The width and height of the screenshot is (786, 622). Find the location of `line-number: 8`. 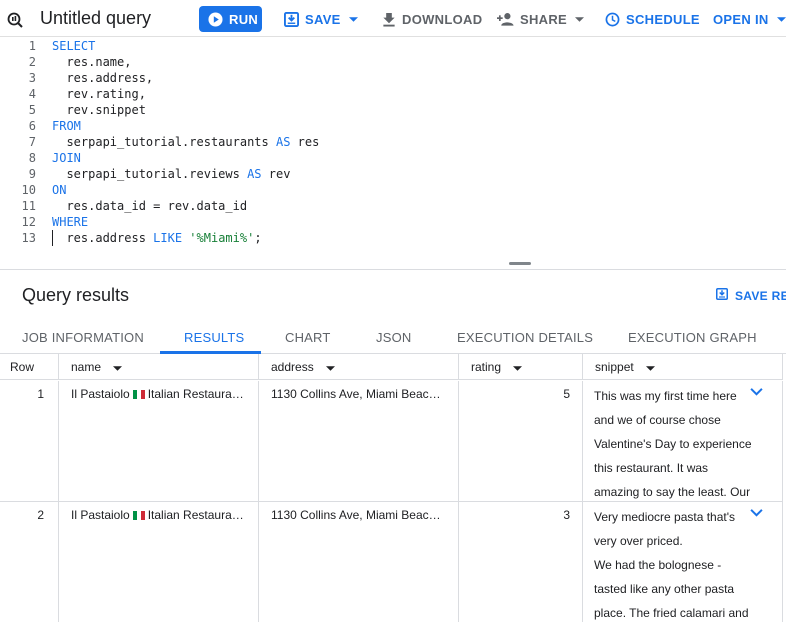

line-number: 8 is located at coordinates (32, 158).